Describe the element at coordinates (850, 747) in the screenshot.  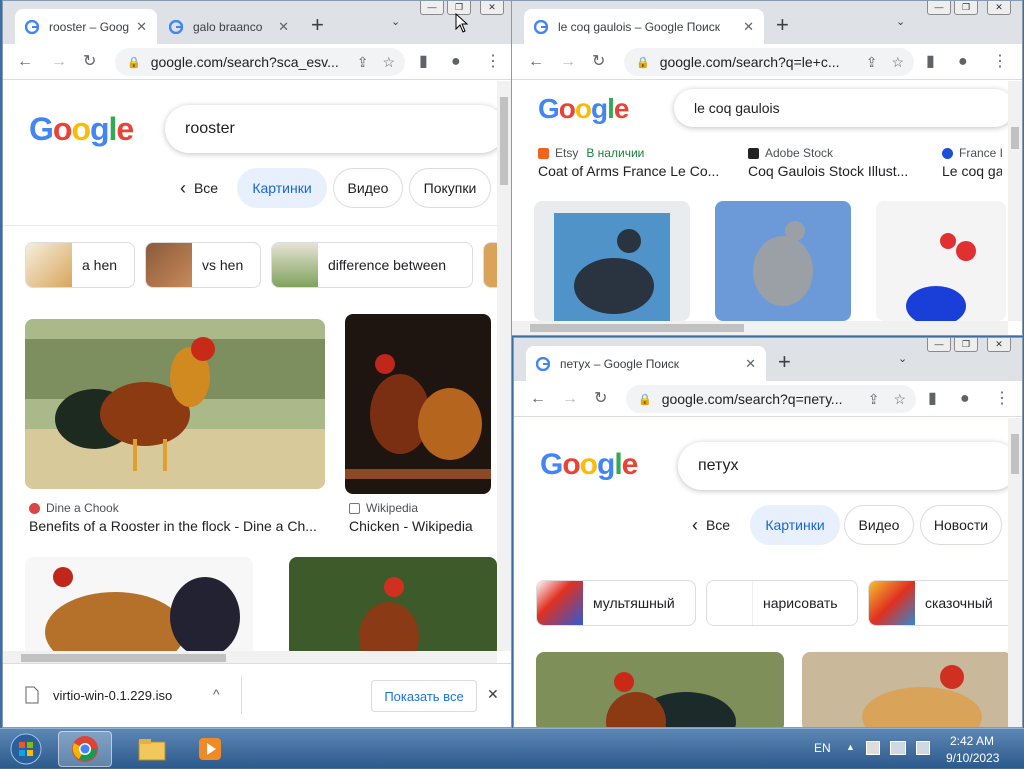
I see `show-hidden-icons-icon: ▲` at that location.